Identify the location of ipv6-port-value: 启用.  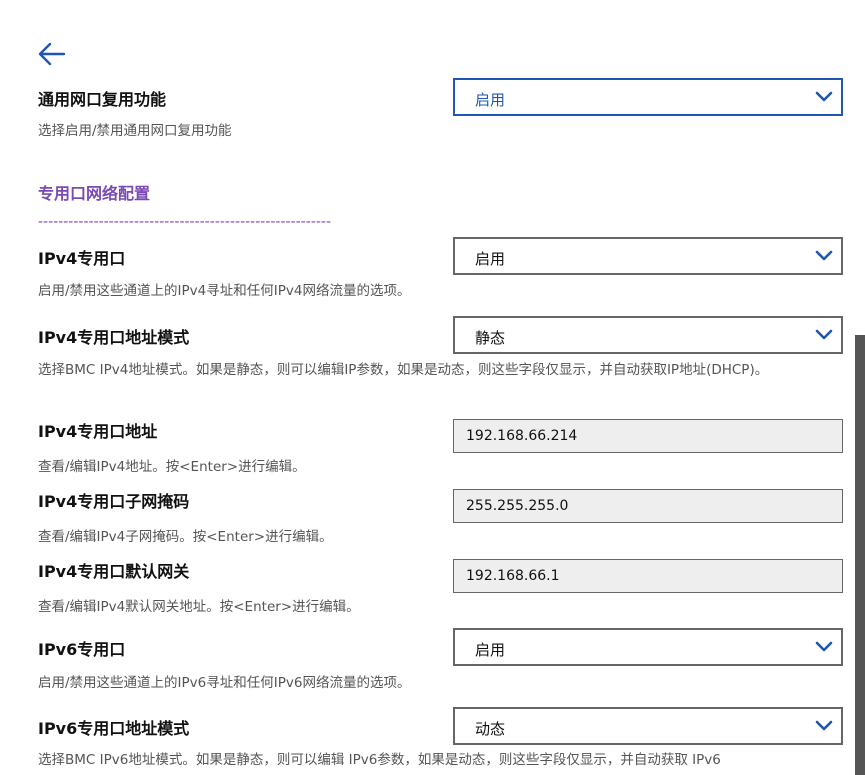
(490, 650).